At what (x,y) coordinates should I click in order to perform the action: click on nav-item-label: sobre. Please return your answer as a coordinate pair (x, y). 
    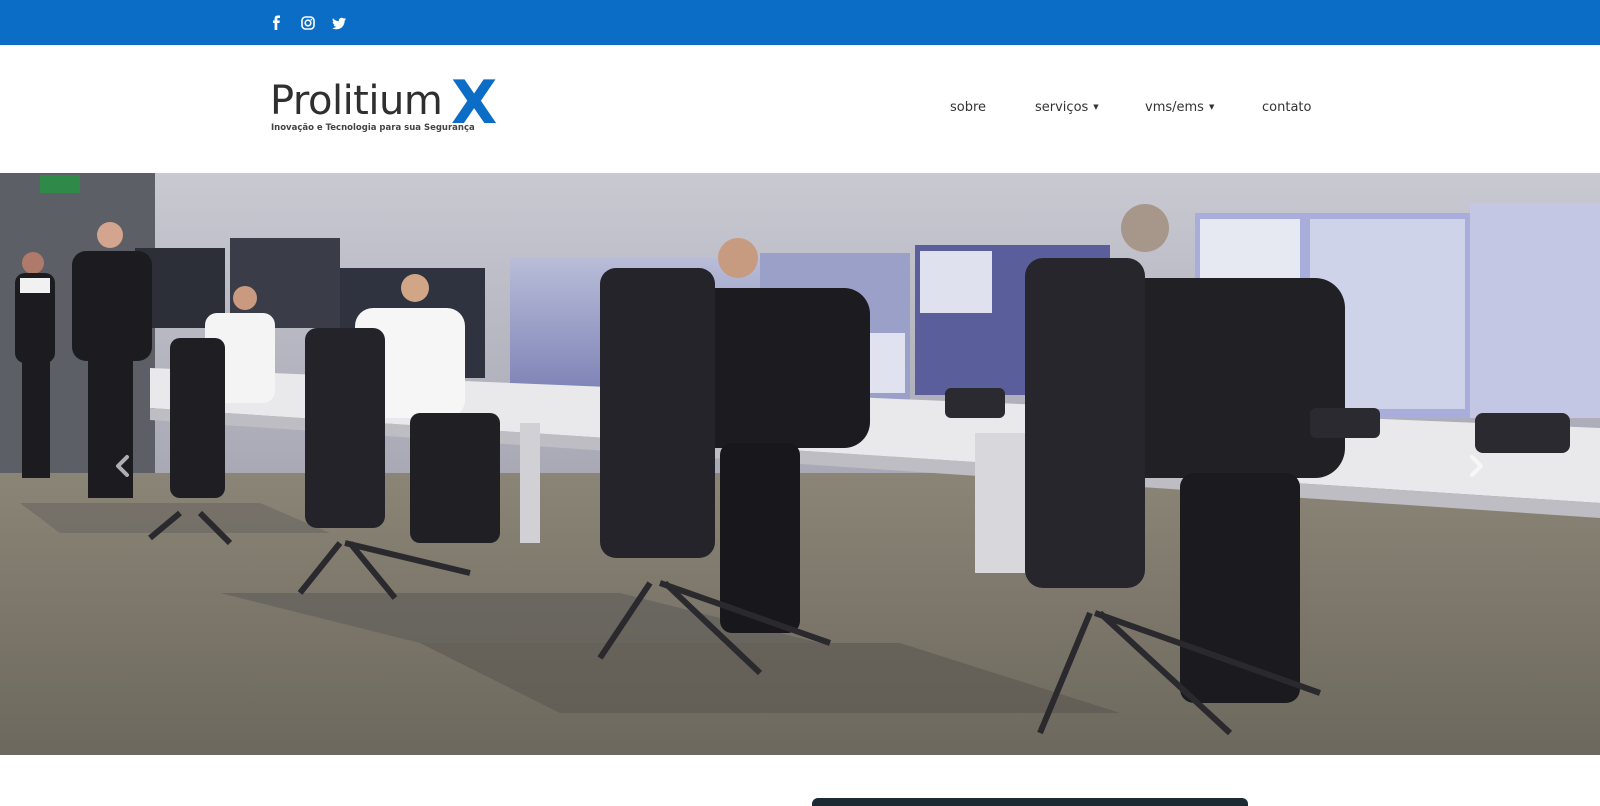
    Looking at the image, I should click on (968, 107).